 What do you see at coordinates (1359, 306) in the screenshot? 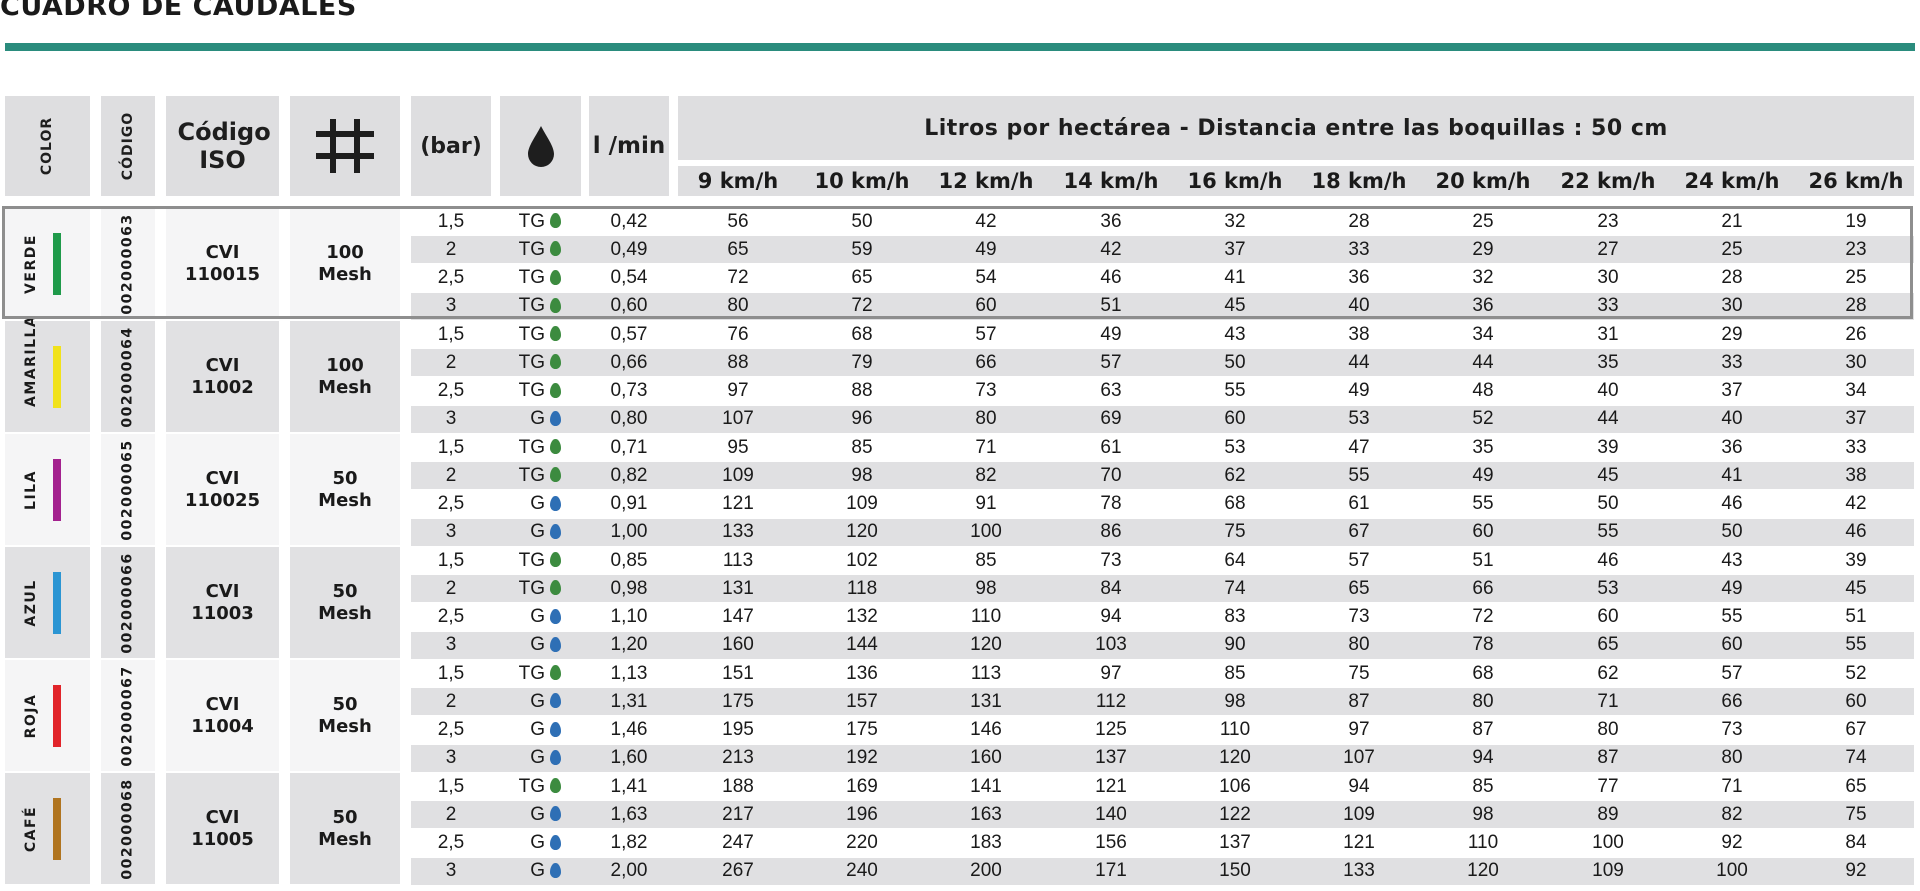
I see `liters-per-hectare-18kmh: 40` at bounding box center [1359, 306].